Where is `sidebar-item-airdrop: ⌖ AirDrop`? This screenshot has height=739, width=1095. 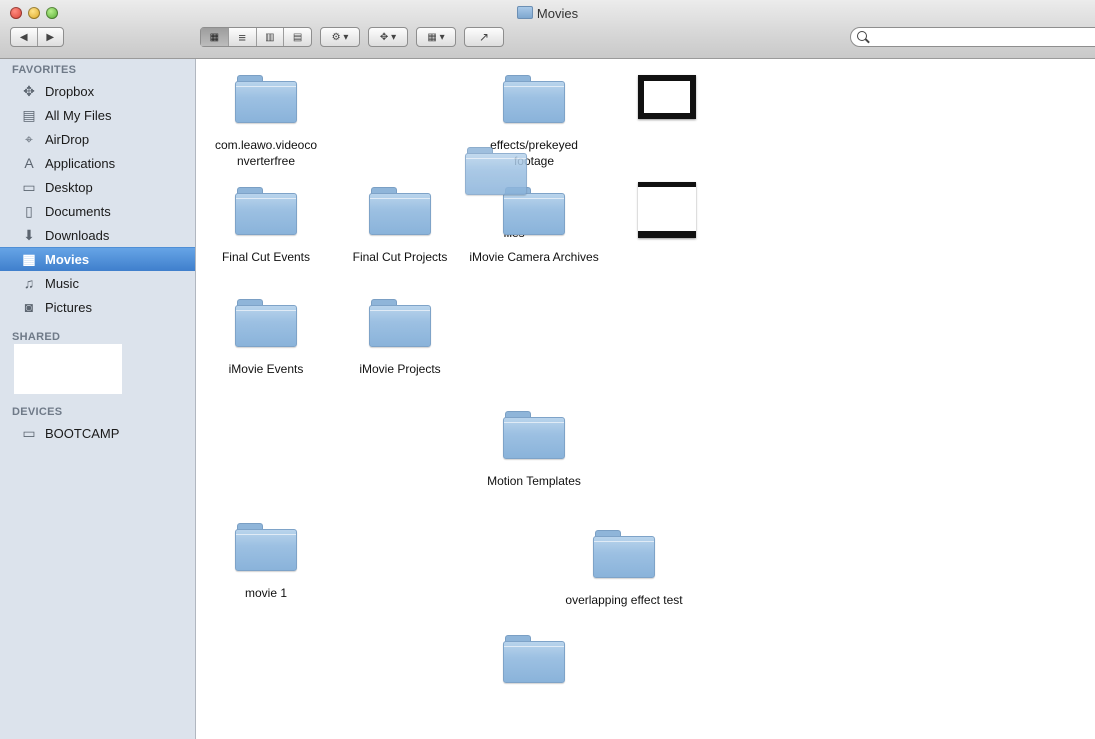 sidebar-item-airdrop: ⌖ AirDrop is located at coordinates (97, 139).